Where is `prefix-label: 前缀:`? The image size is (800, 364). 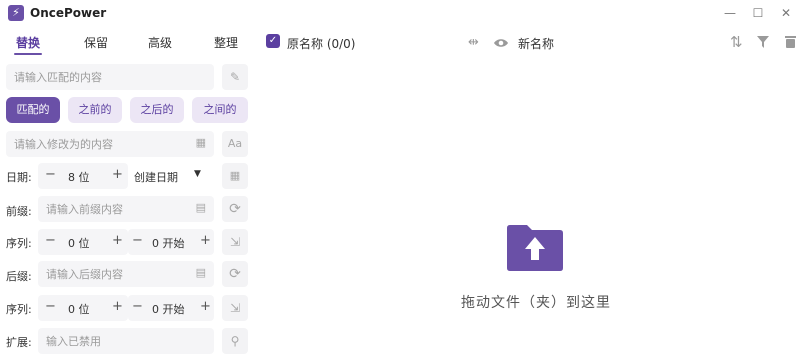
prefix-label: 前缀: is located at coordinates (19, 211).